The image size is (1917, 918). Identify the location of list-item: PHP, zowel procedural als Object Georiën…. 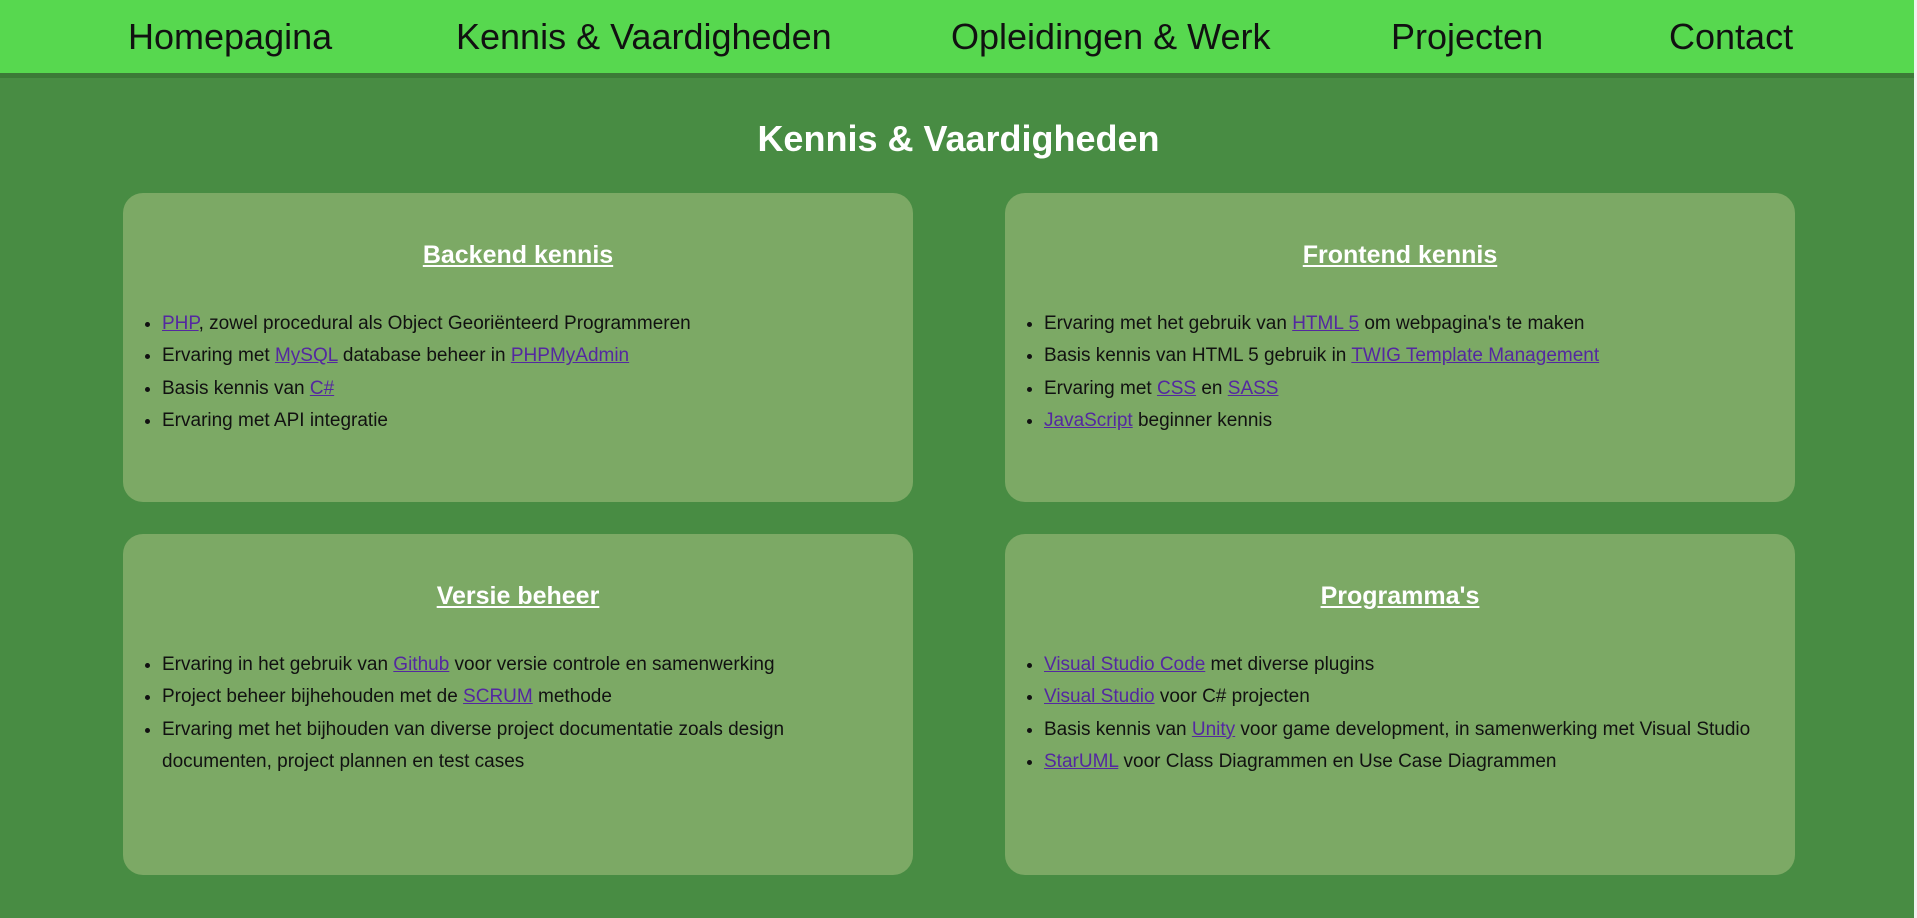
(522, 324).